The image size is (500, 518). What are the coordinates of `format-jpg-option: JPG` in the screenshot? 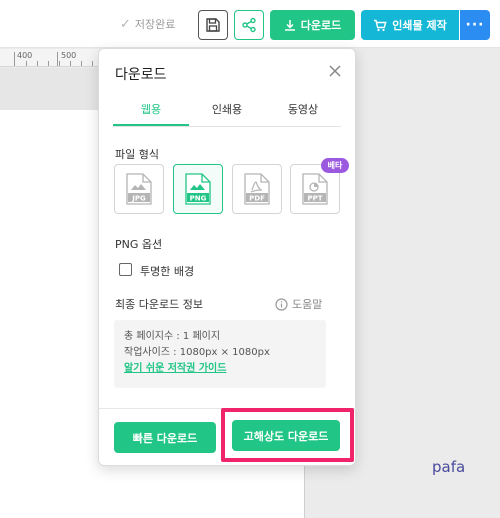 It's located at (139, 189).